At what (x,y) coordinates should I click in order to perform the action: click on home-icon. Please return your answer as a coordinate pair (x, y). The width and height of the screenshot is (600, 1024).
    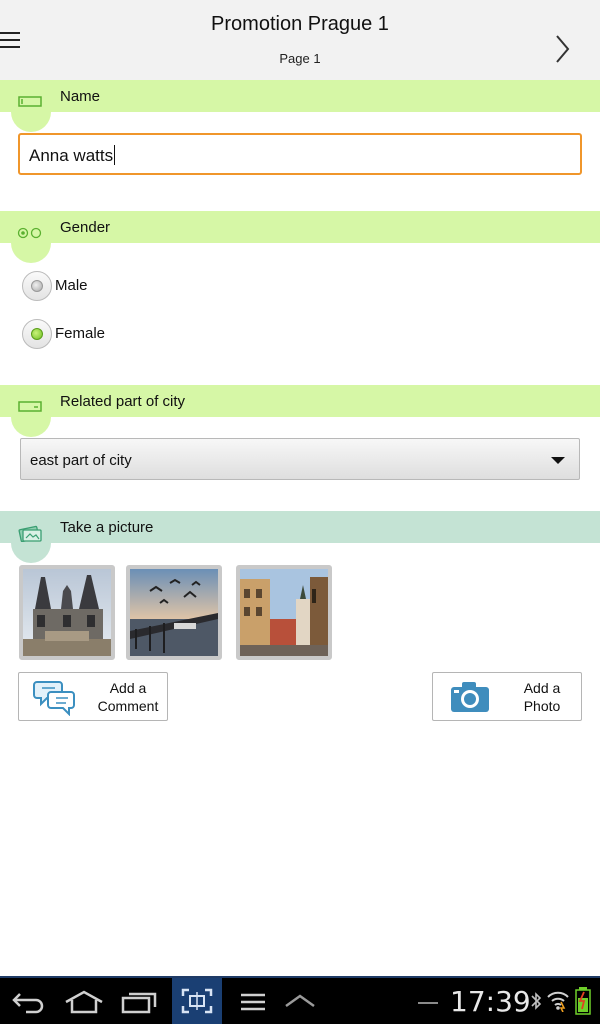
    Looking at the image, I should click on (84, 1002).